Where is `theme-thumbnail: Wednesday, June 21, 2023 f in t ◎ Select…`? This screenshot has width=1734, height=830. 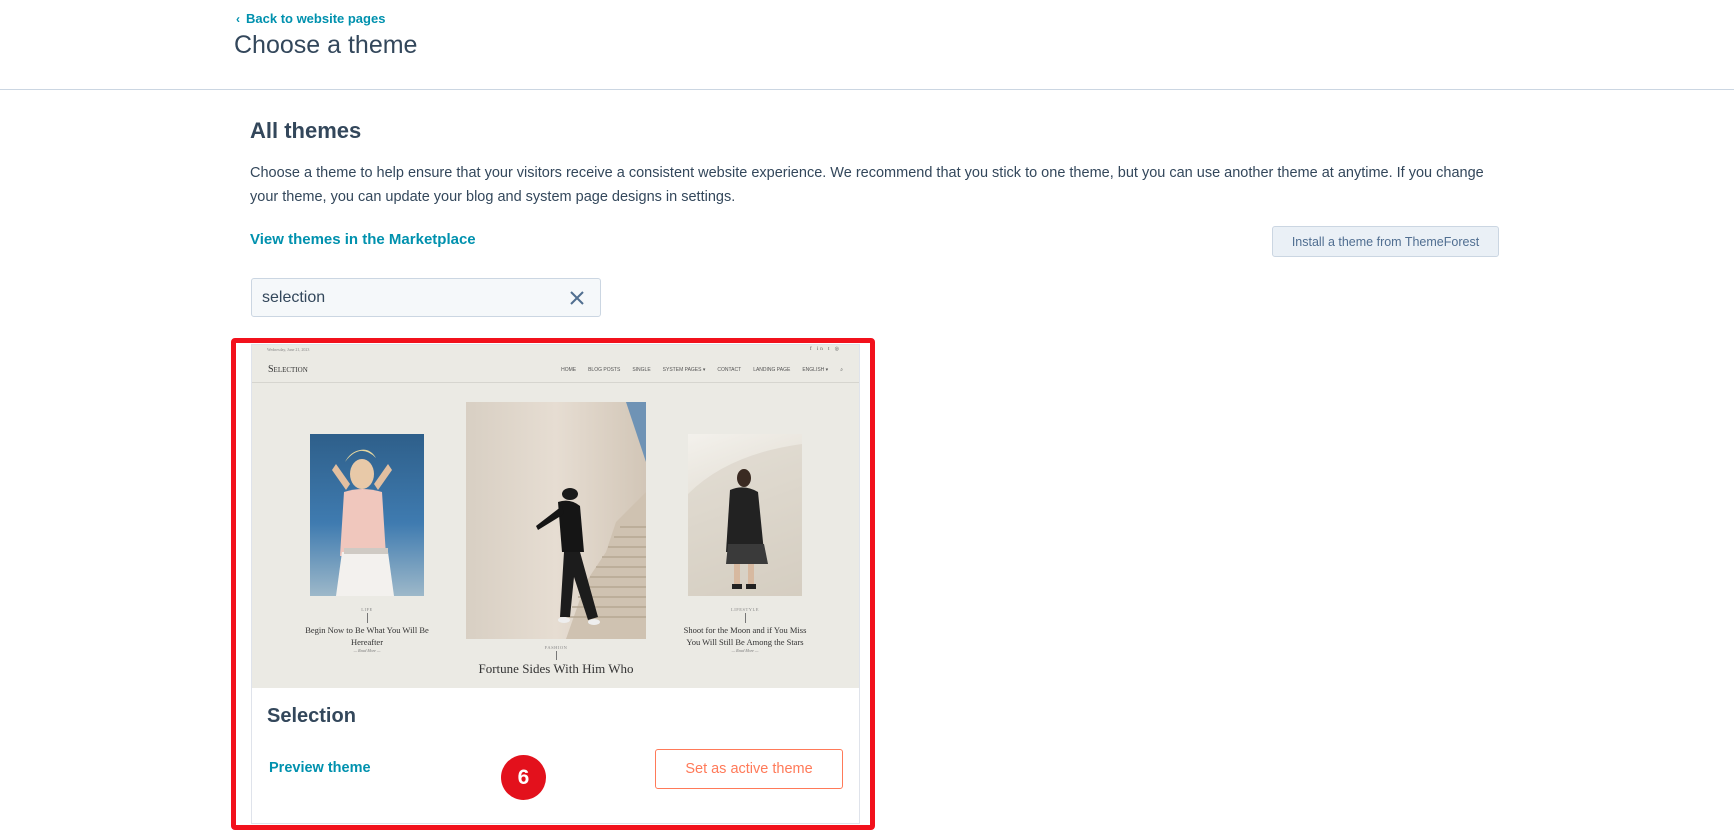
theme-thumbnail: Wednesday, June 21, 2023 f in t ◎ Select… is located at coordinates (555, 516).